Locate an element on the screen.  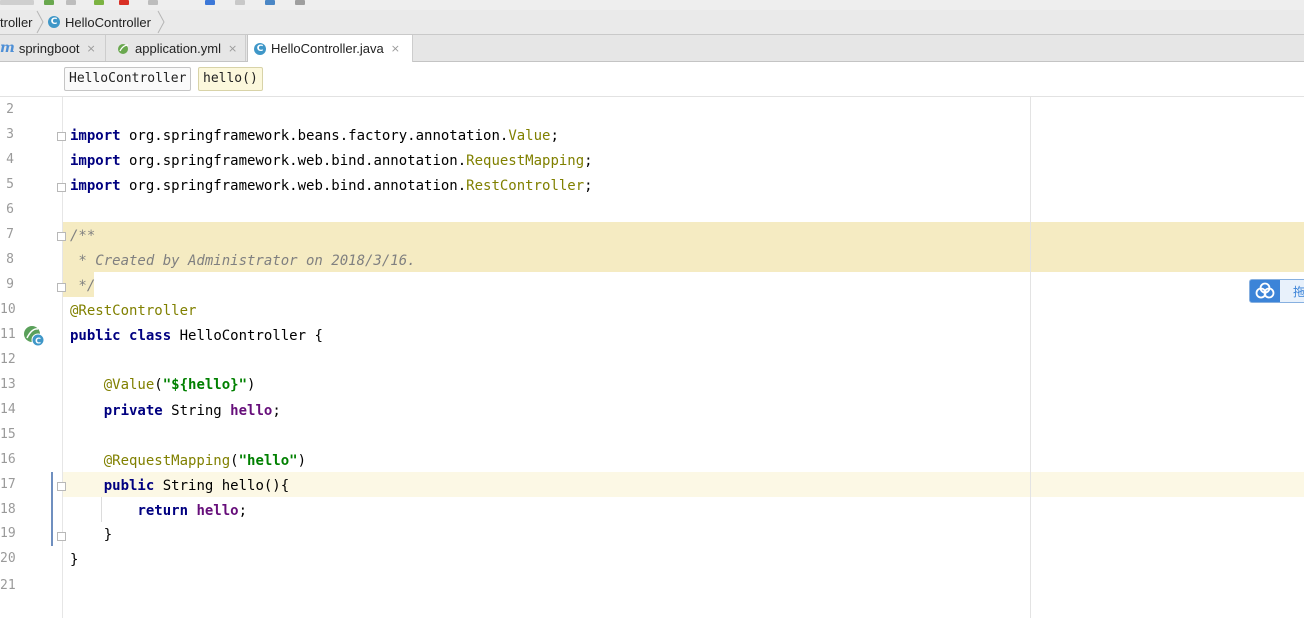
string-literal: "hello" is located at coordinates (268, 461).